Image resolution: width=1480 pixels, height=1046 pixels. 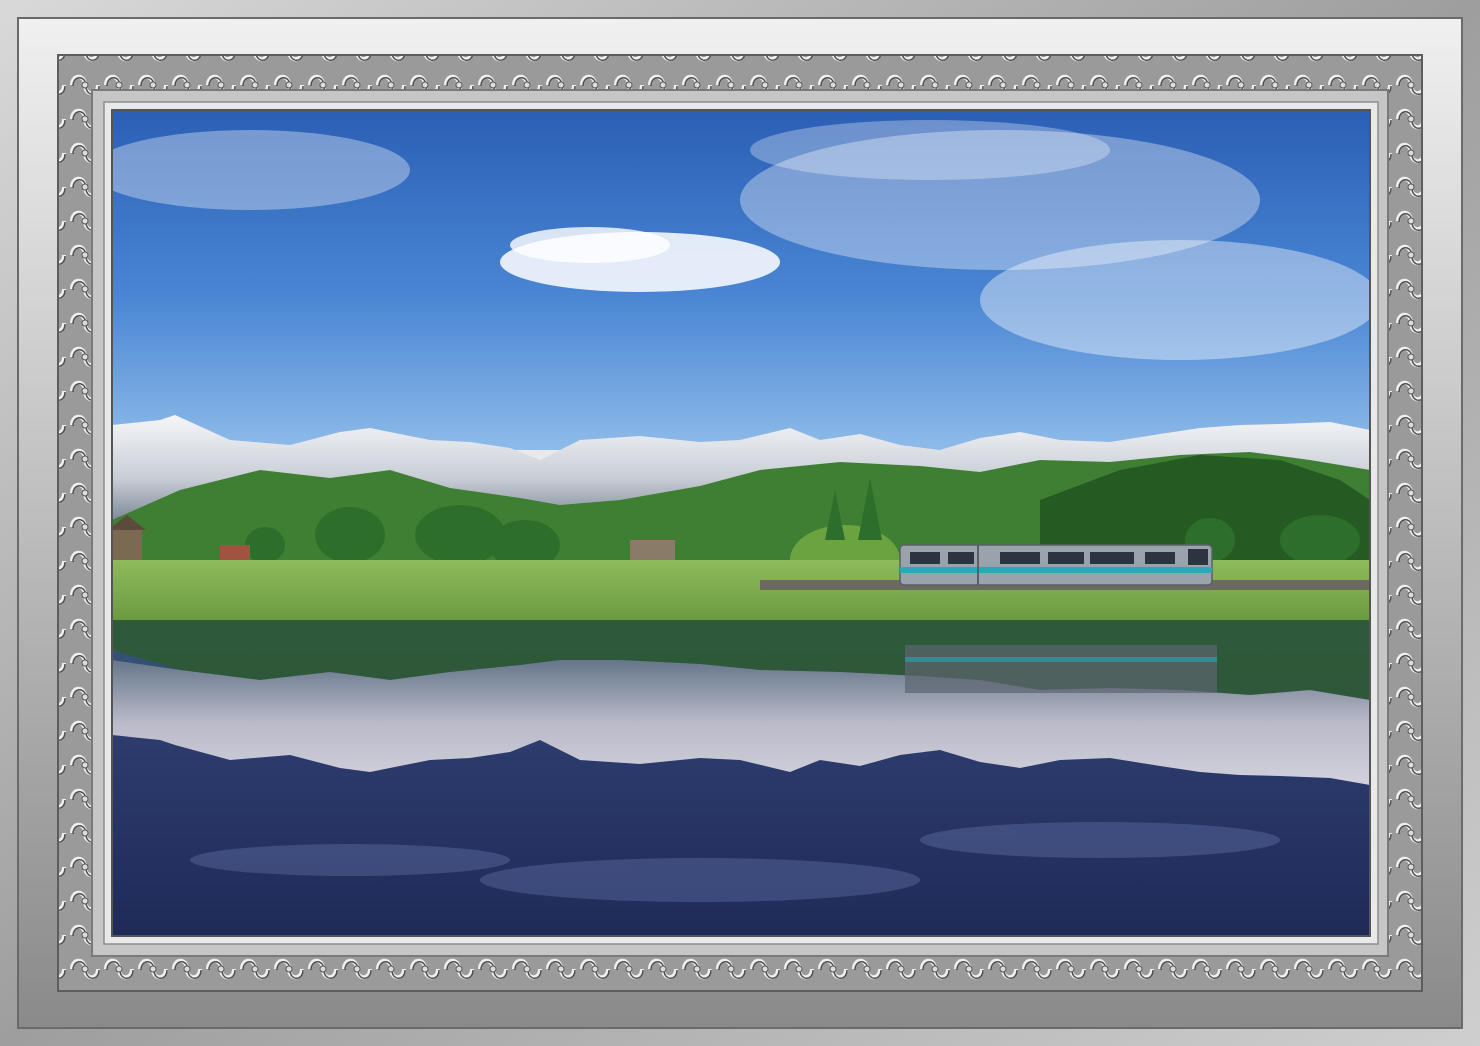 What do you see at coordinates (1056, 565) in the screenshot?
I see `train` at bounding box center [1056, 565].